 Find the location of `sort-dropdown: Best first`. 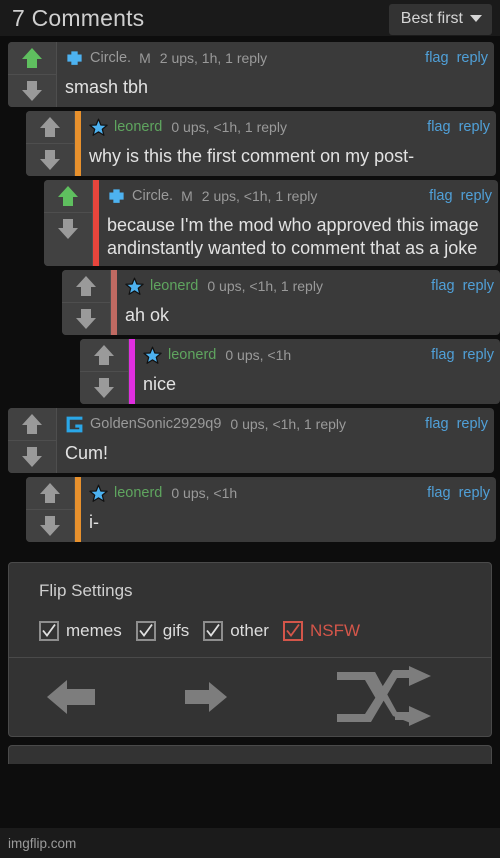

sort-dropdown: Best first is located at coordinates (440, 19).